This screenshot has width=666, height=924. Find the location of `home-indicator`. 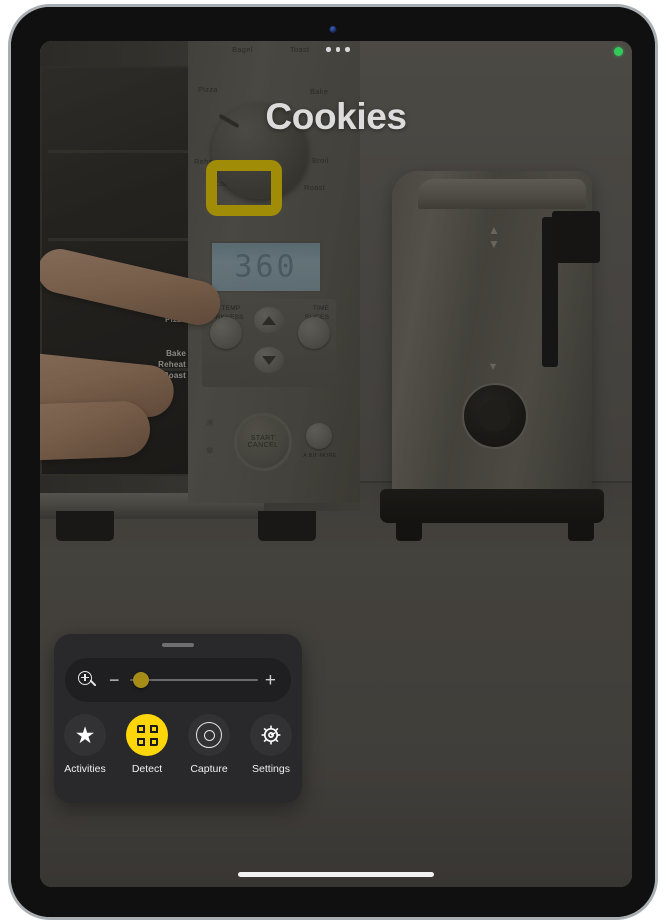

home-indicator is located at coordinates (336, 874).